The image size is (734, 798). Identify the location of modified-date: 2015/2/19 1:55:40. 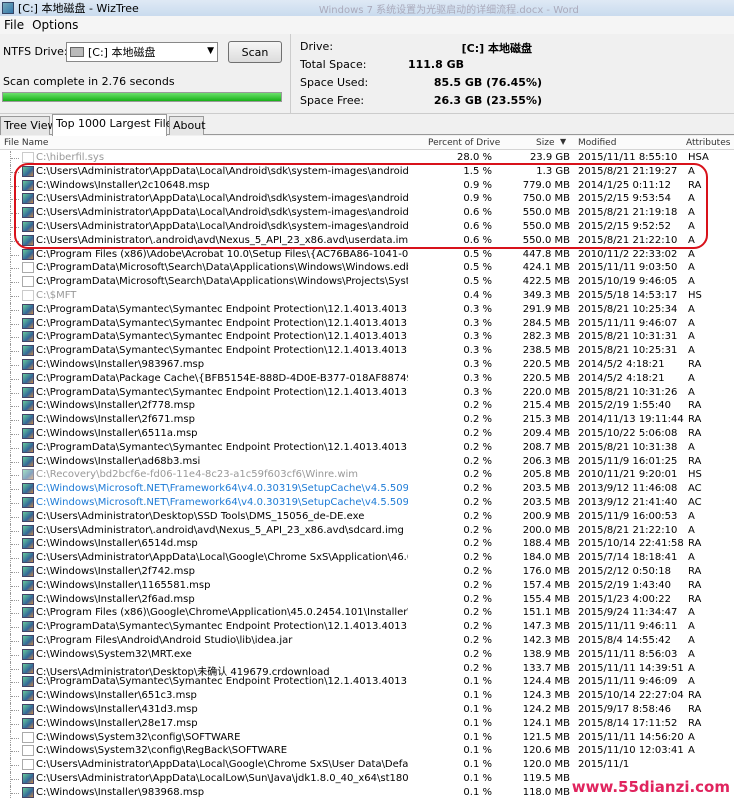
(625, 406).